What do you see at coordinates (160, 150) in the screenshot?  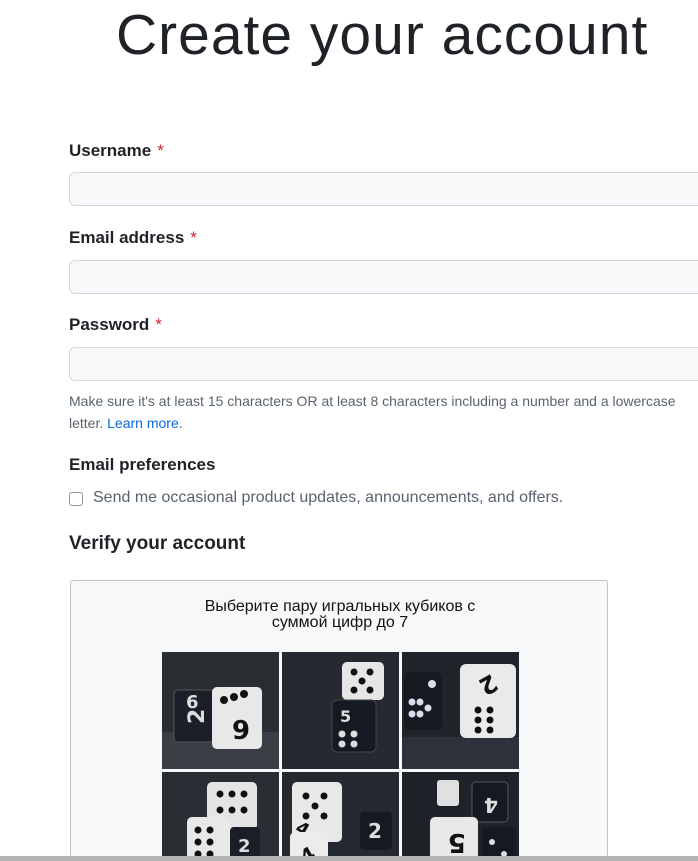 I see `username-required-mark: *` at bounding box center [160, 150].